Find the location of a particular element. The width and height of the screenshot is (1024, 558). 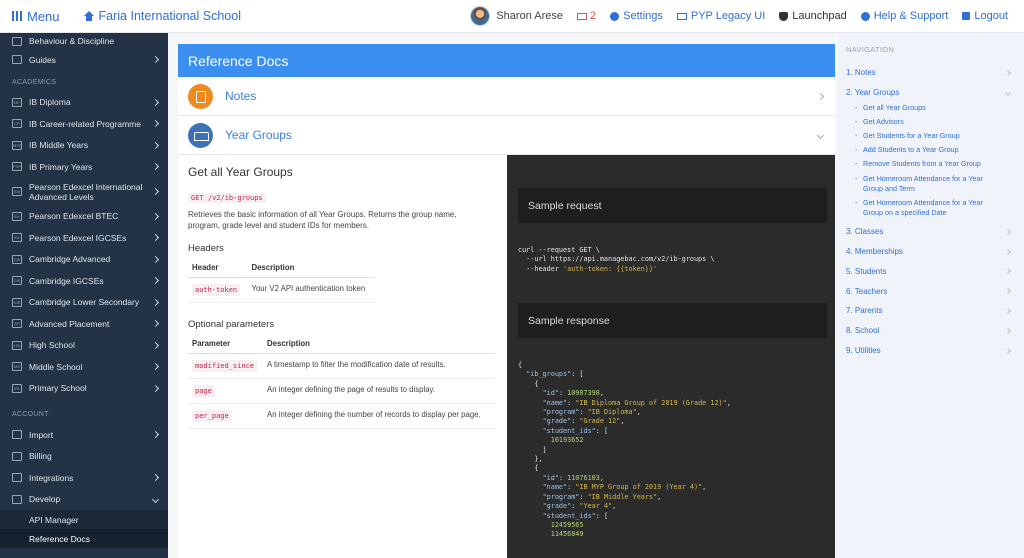

sidebar-item-academic: Ed Pearson Edexcel IGCSEs is located at coordinates (84, 238).